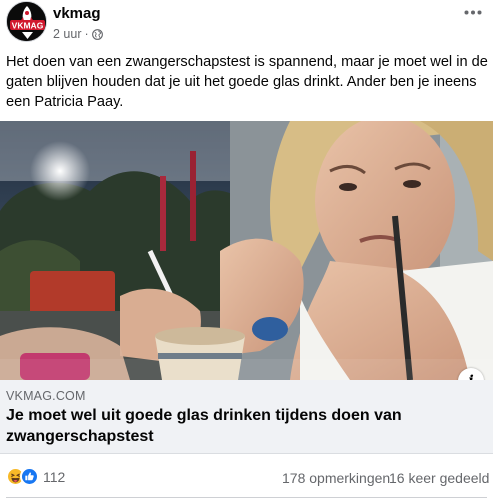 The height and width of the screenshot is (500, 493). I want to click on post-timestamp: 2 uur, so click(67, 34).